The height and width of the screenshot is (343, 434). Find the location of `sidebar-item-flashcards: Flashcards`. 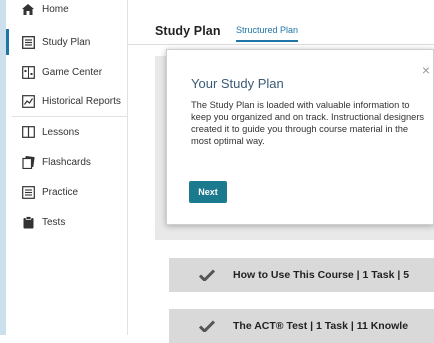

sidebar-item-flashcards: Flashcards is located at coordinates (66, 162).